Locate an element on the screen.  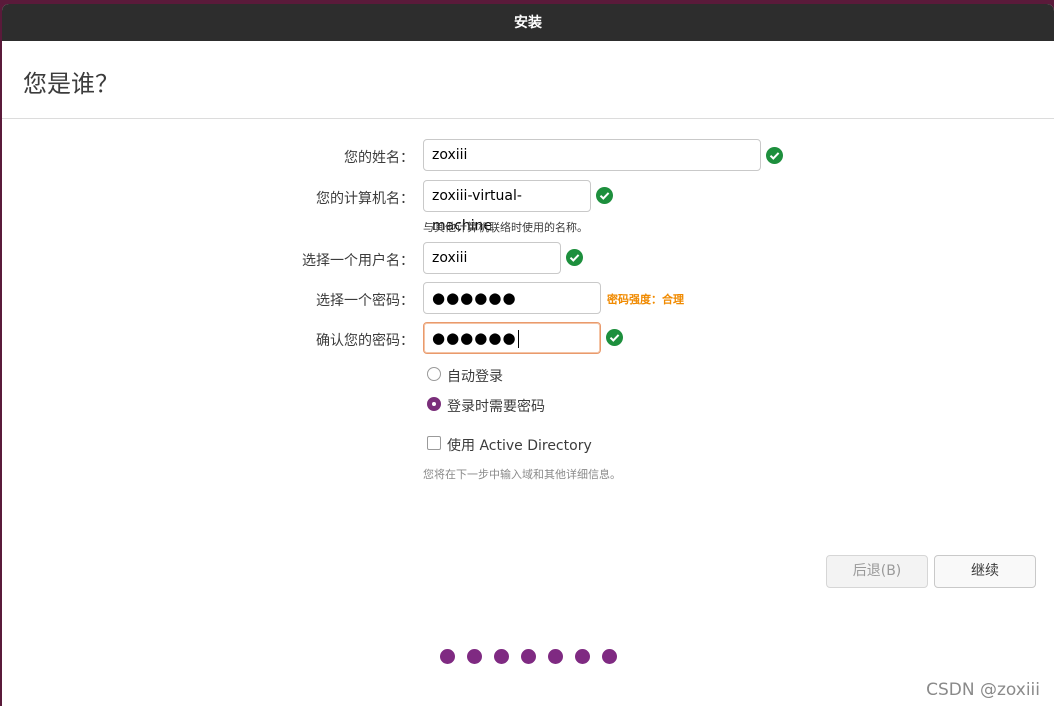
computer-name-label: 您的计算机名： is located at coordinates (365, 199).